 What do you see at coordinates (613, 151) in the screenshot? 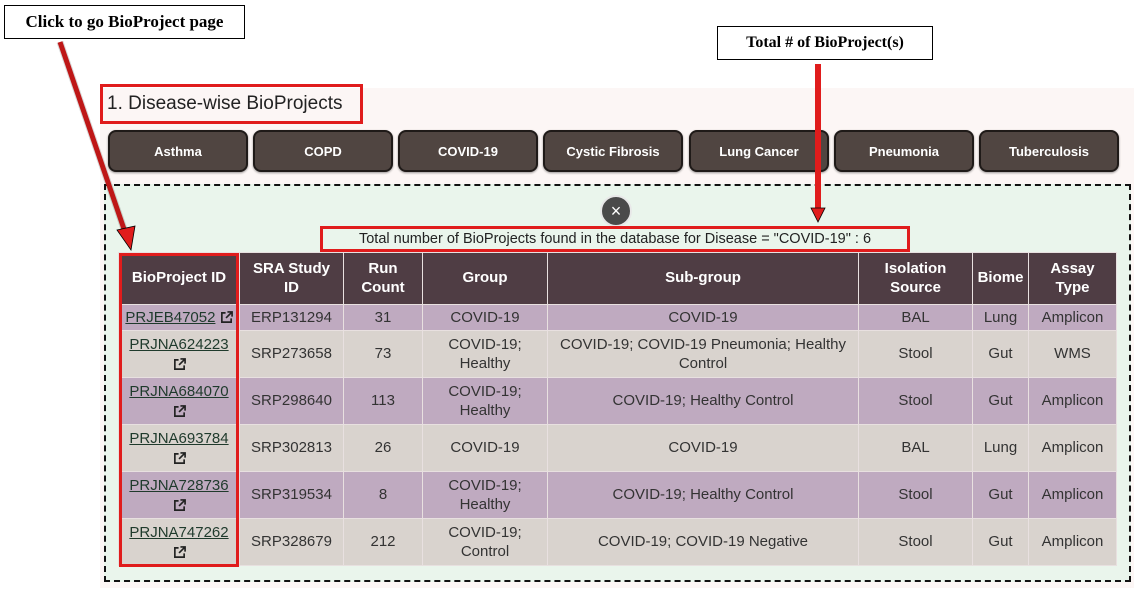
I see `disease-button-cystic-fibrosis: Cystic Fibrosis` at bounding box center [613, 151].